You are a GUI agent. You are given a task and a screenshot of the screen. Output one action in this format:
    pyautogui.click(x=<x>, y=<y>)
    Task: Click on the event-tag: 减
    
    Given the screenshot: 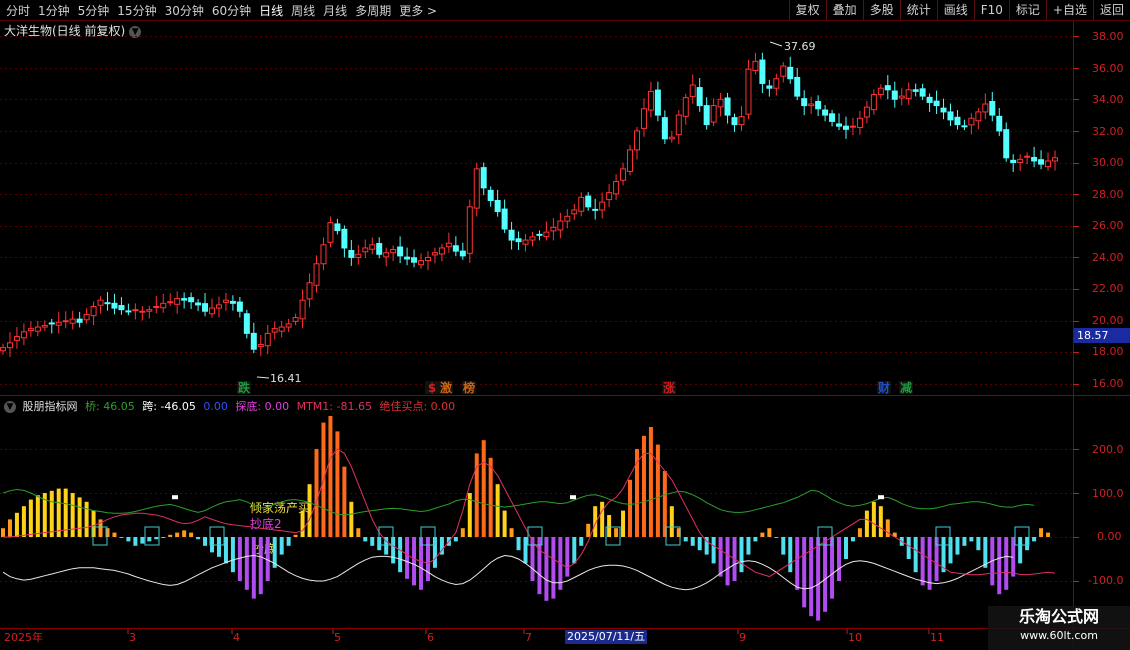 What is the action you would take?
    pyautogui.click(x=906, y=387)
    